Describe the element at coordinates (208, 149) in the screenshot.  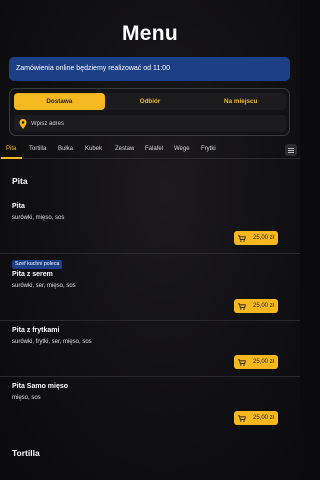
I see `tab-frytki: Frytki` at that location.